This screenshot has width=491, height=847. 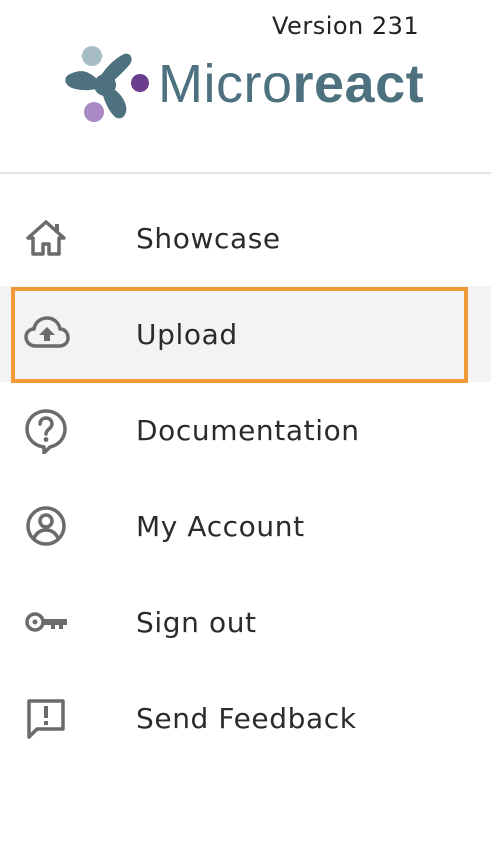 I want to click on microreact-logo: Microreact, so click(x=244, y=84).